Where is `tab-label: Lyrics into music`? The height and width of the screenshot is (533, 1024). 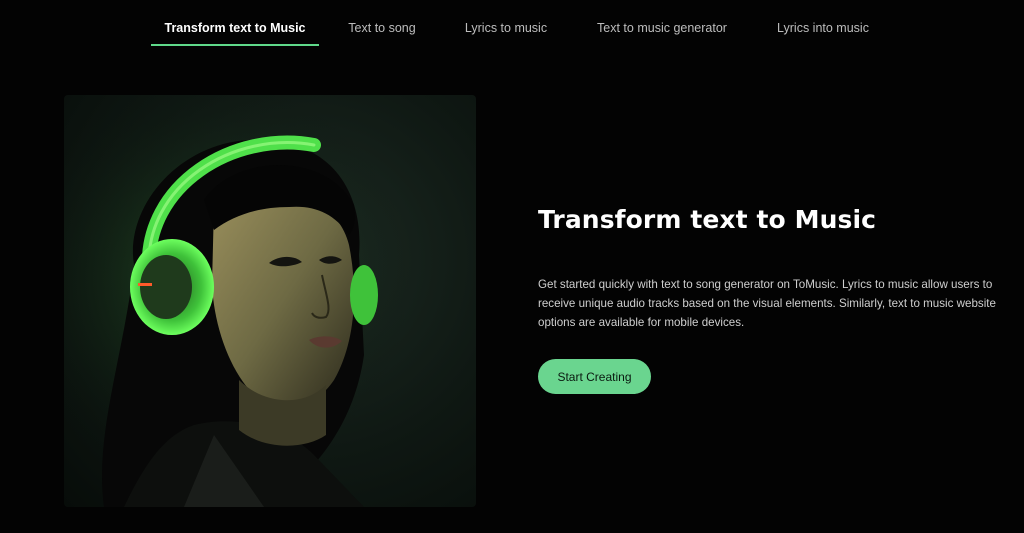 tab-label: Lyrics into music is located at coordinates (823, 28).